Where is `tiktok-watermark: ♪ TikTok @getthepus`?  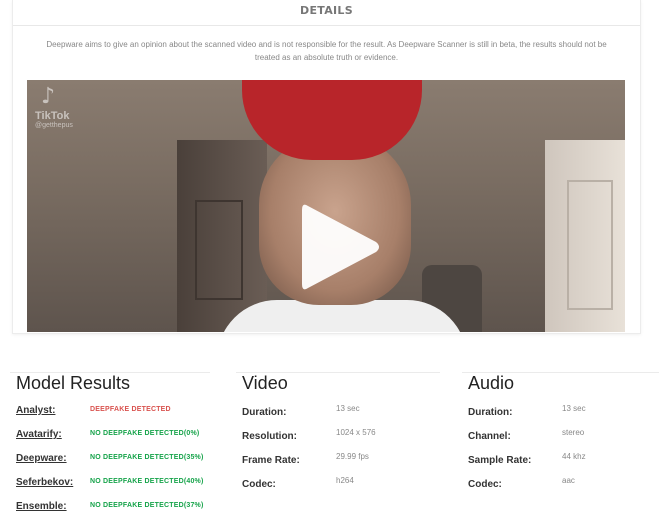
tiktok-watermark: ♪ TikTok @getthepus is located at coordinates (54, 107).